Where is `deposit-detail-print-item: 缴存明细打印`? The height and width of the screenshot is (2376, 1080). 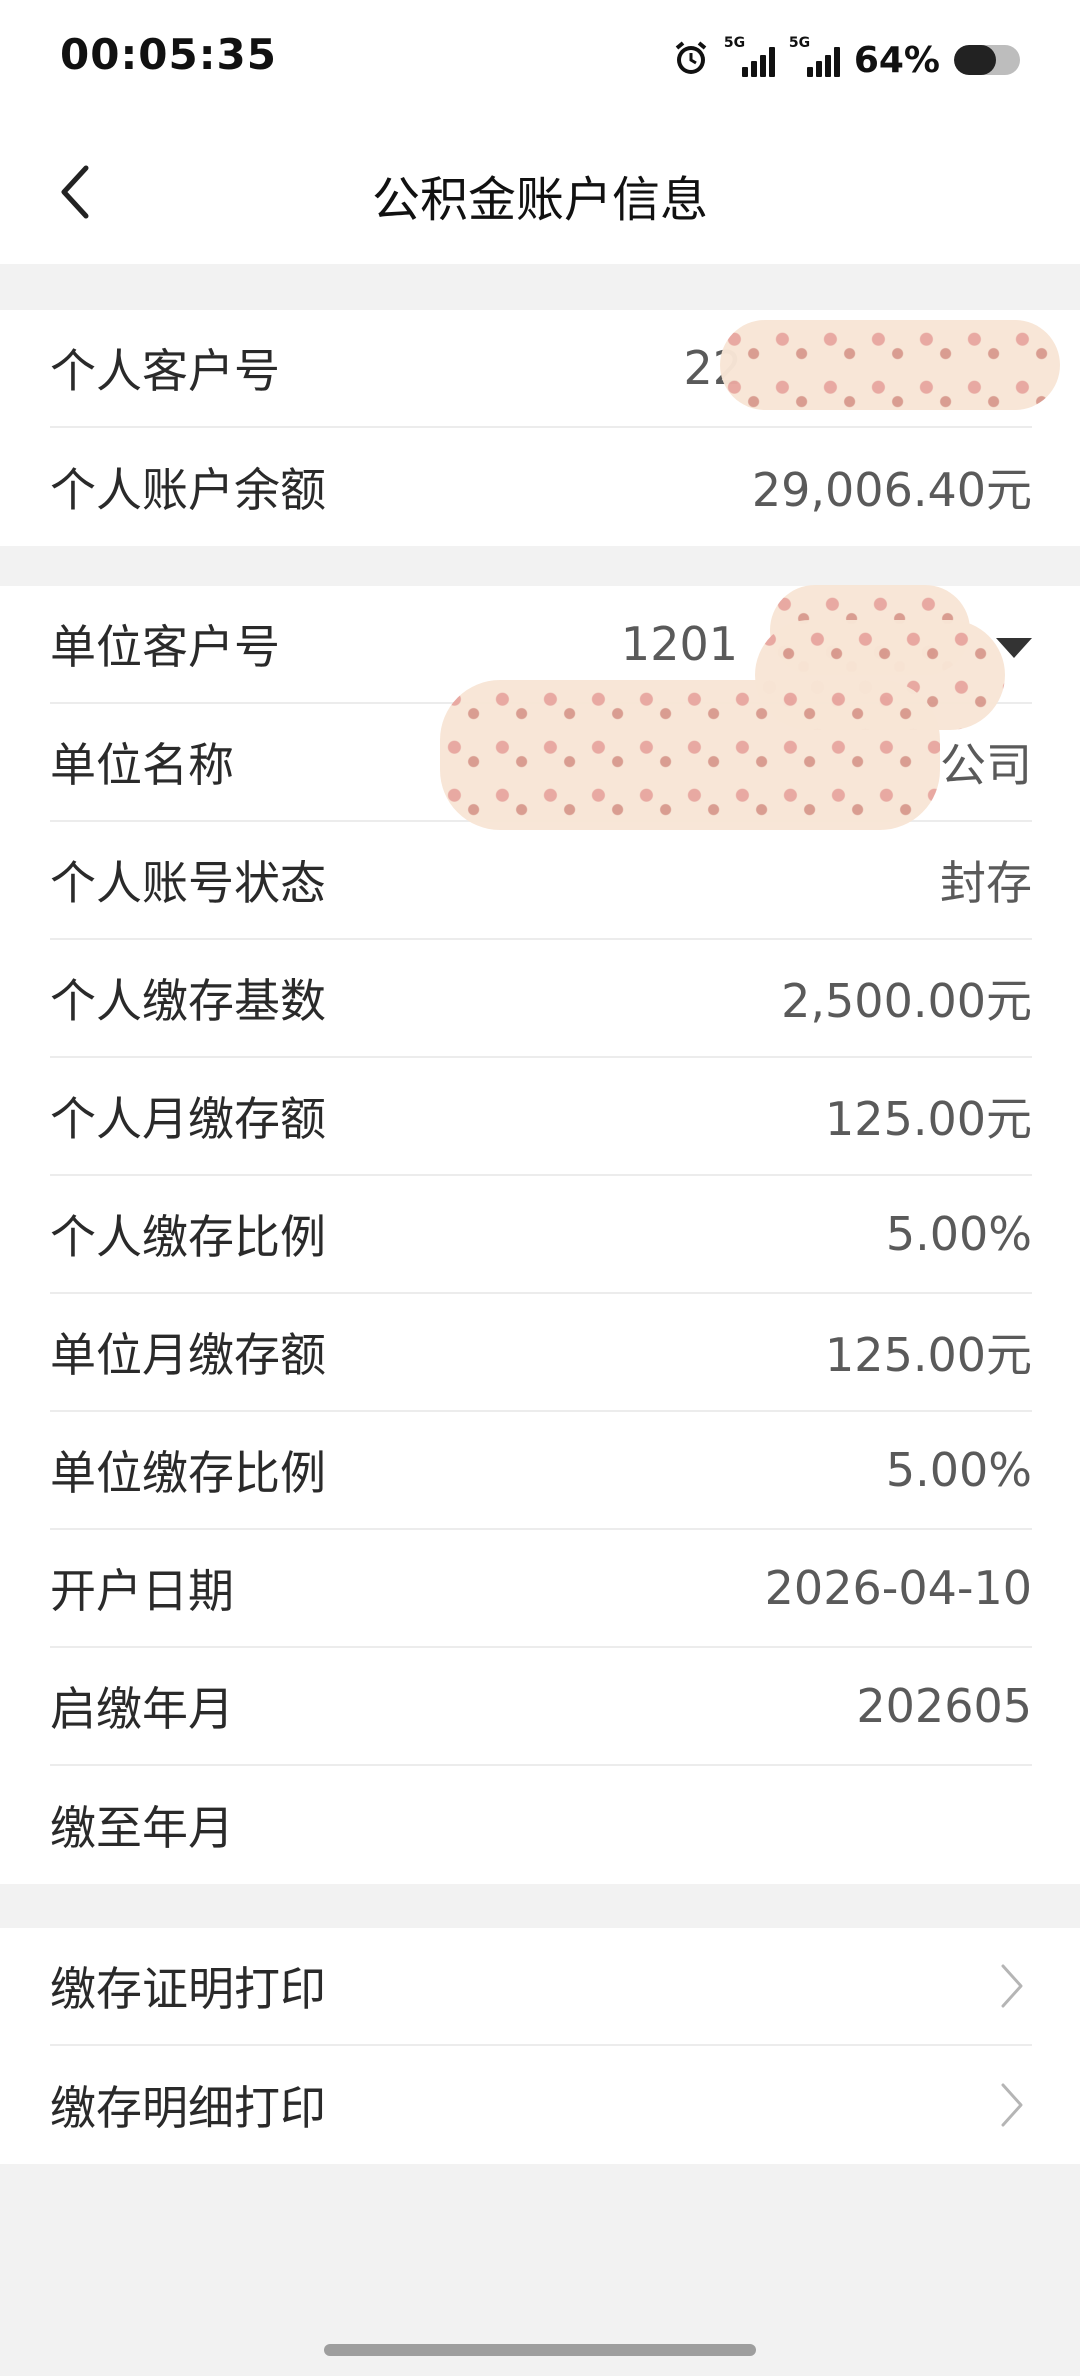 deposit-detail-print-item: 缴存明细打印 is located at coordinates (541, 2105).